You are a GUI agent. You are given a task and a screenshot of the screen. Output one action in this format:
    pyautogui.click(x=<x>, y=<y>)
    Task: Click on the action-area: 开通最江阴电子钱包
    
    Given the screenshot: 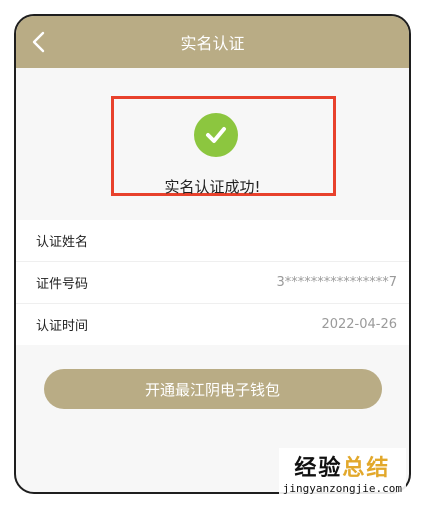 What is the action you would take?
    pyautogui.click(x=212, y=377)
    